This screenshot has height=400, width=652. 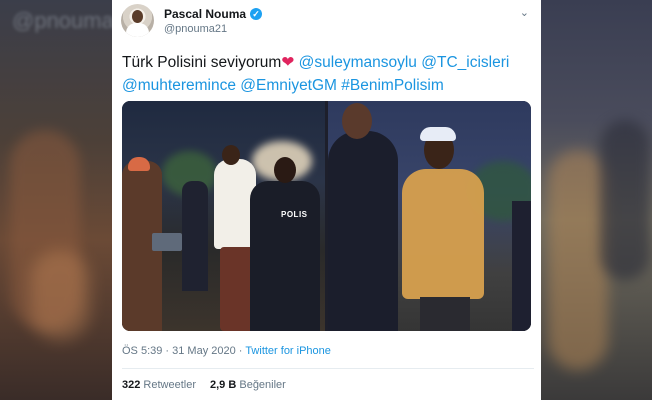 What do you see at coordinates (392, 85) in the screenshot?
I see `hashtag-link: #BenimPolisim` at bounding box center [392, 85].